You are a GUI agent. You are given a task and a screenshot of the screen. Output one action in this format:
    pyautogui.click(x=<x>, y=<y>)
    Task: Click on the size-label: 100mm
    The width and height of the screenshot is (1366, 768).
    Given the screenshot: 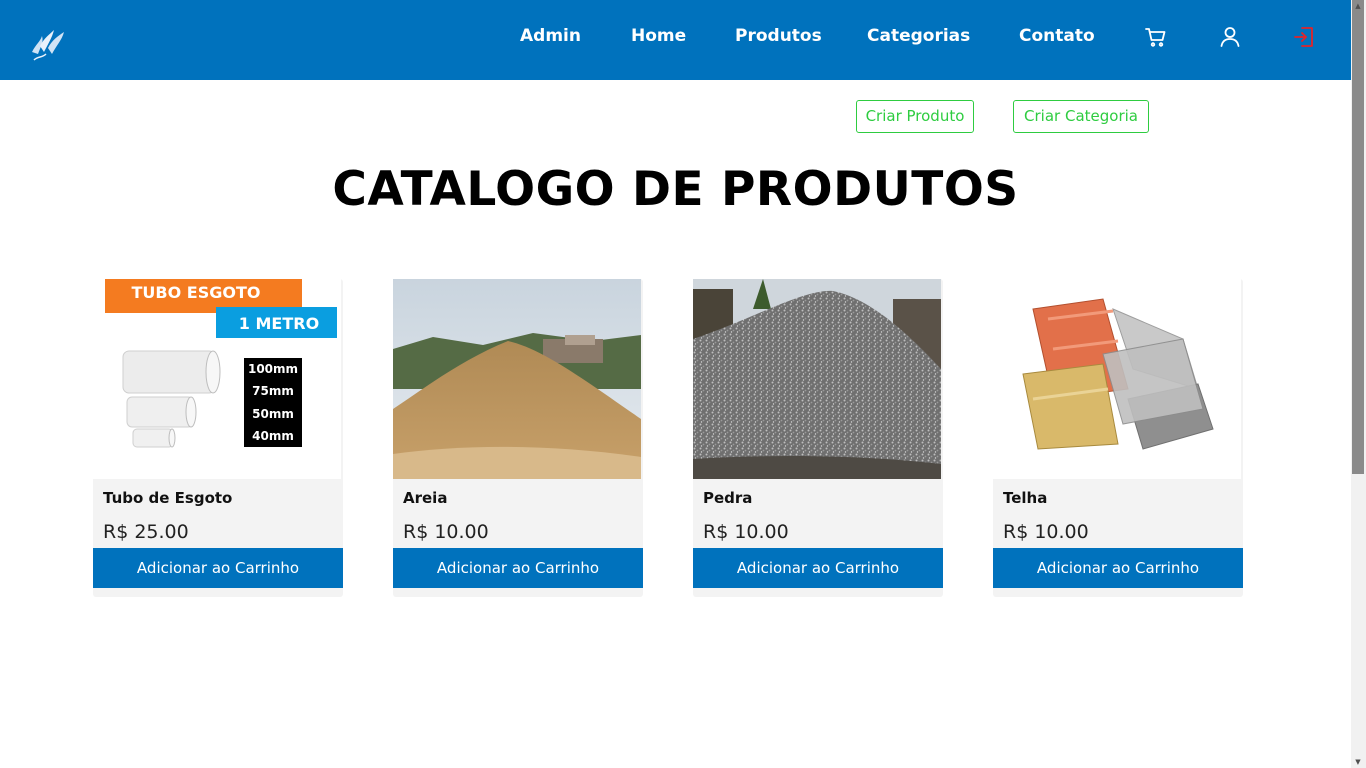 What is the action you would take?
    pyautogui.click(x=273, y=369)
    